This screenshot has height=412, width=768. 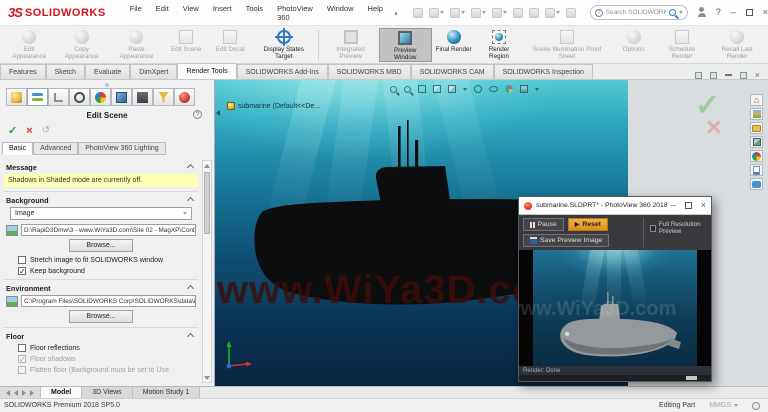 What do you see at coordinates (32, 392) in the screenshot?
I see `last-tab-icon` at bounding box center [32, 392].